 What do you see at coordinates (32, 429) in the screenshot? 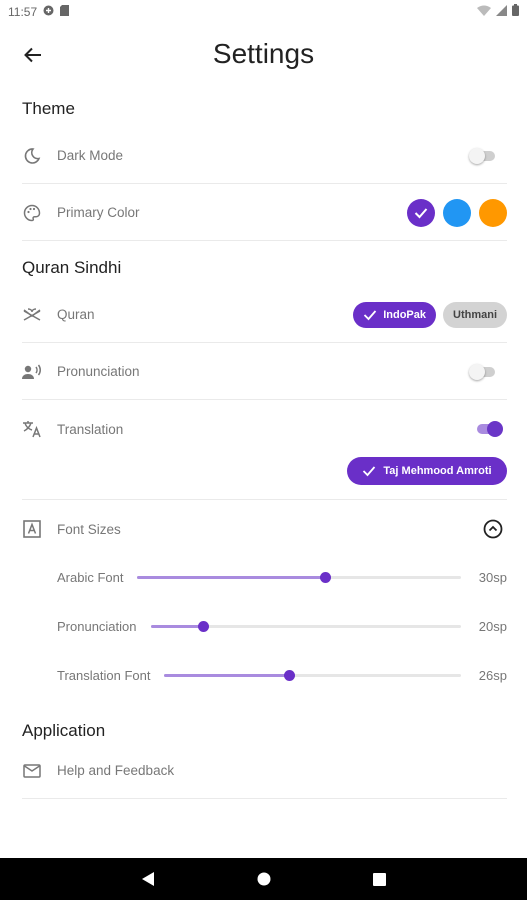
I see `translate-icon` at bounding box center [32, 429].